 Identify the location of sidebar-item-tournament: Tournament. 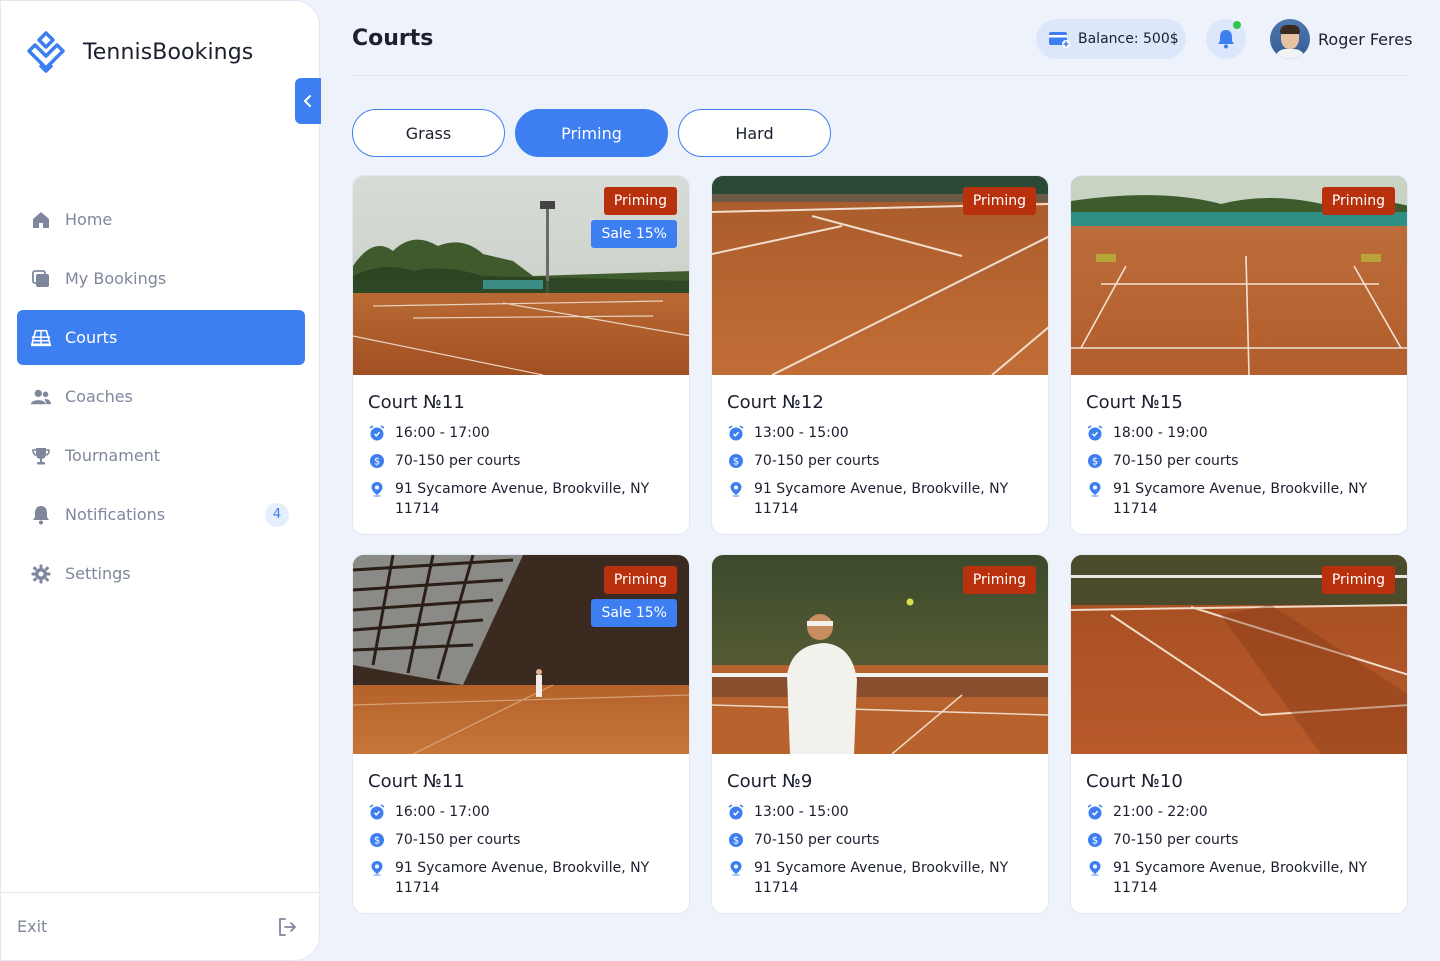
(161, 455).